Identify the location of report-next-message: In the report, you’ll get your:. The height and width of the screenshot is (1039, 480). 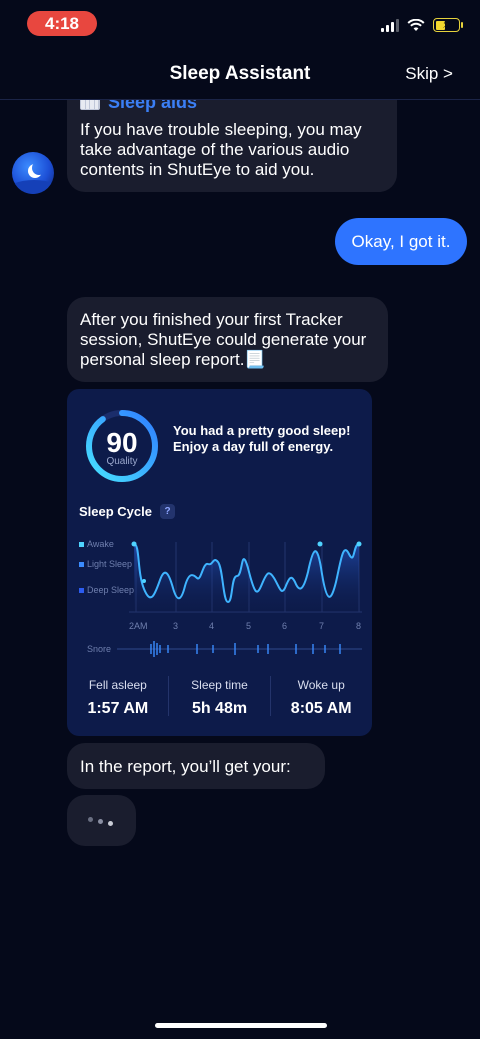
(196, 766).